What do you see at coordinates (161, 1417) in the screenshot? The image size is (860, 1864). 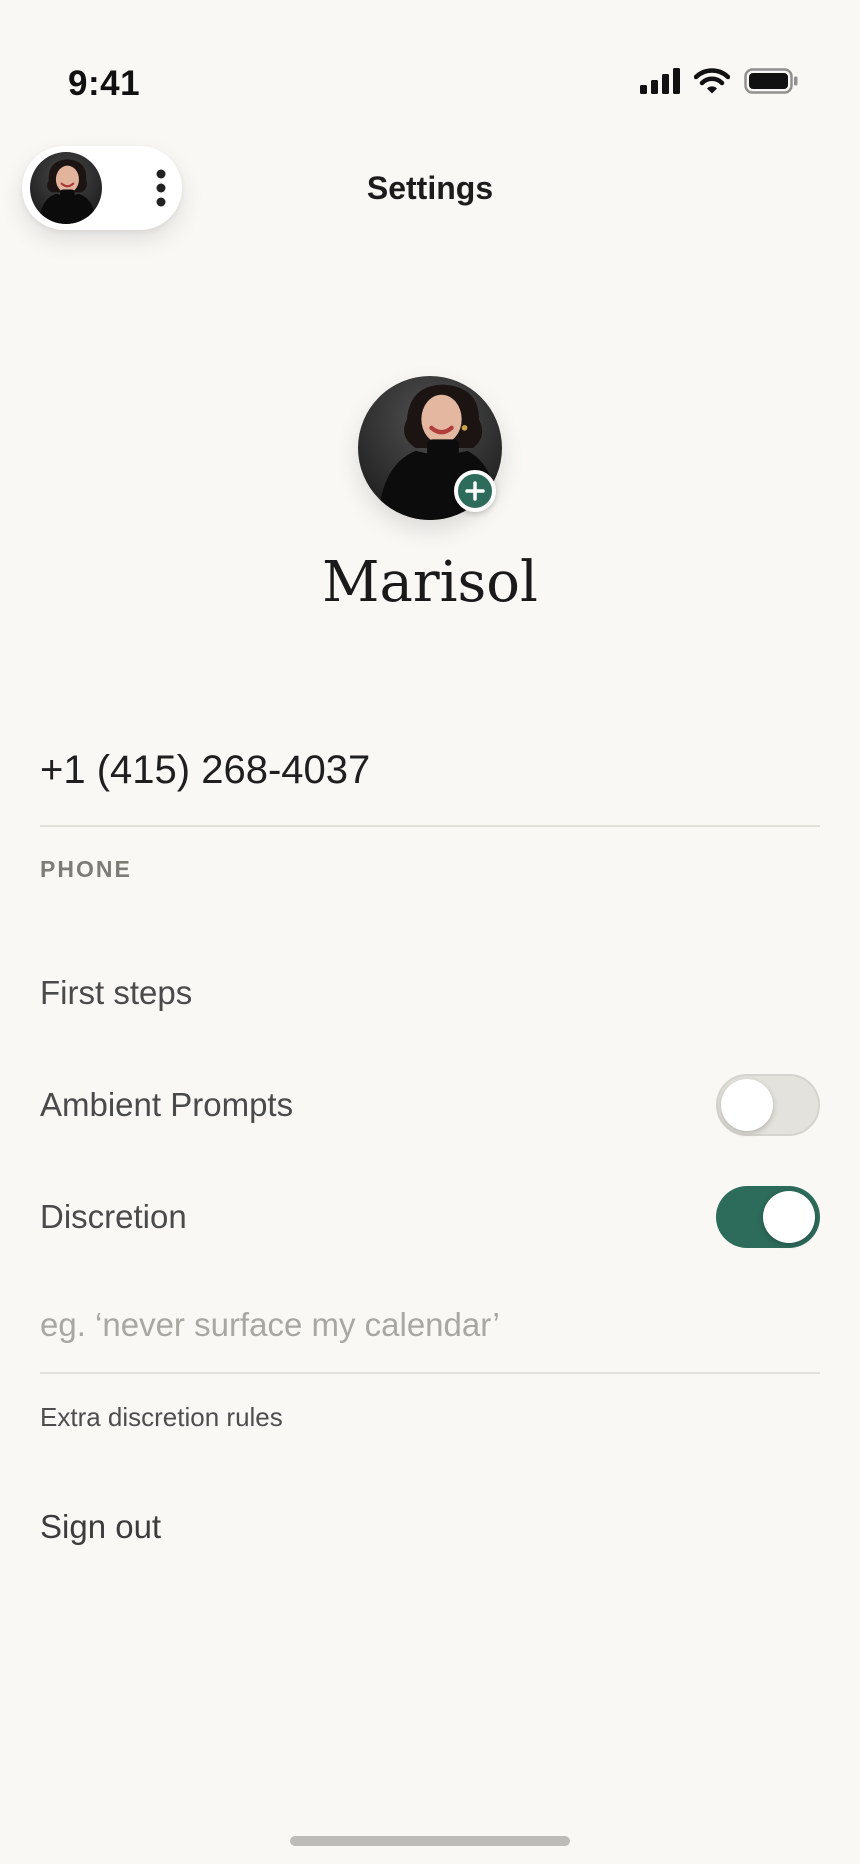 I see `discretion-rules-caption: Extra discretion rules` at bounding box center [161, 1417].